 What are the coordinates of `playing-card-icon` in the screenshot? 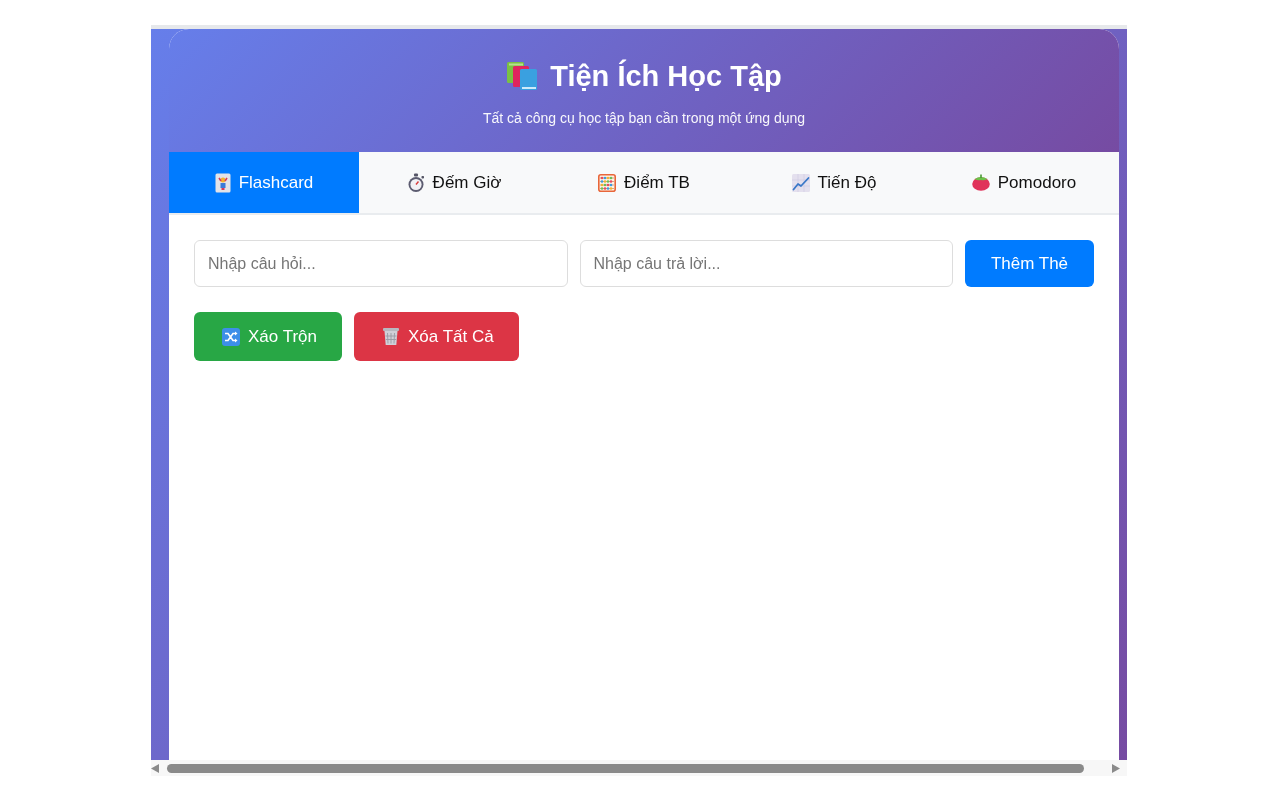 It's located at (222, 182).